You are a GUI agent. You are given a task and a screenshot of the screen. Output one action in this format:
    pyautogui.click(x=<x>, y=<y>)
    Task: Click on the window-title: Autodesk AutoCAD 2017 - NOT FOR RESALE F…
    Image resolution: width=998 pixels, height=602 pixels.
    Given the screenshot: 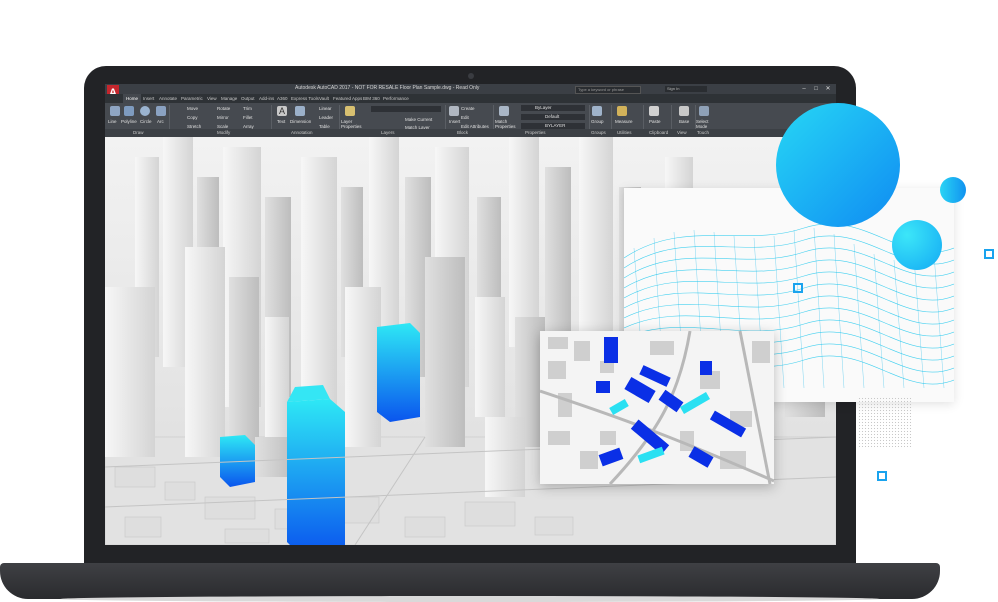 What is the action you would take?
    pyautogui.click(x=387, y=88)
    